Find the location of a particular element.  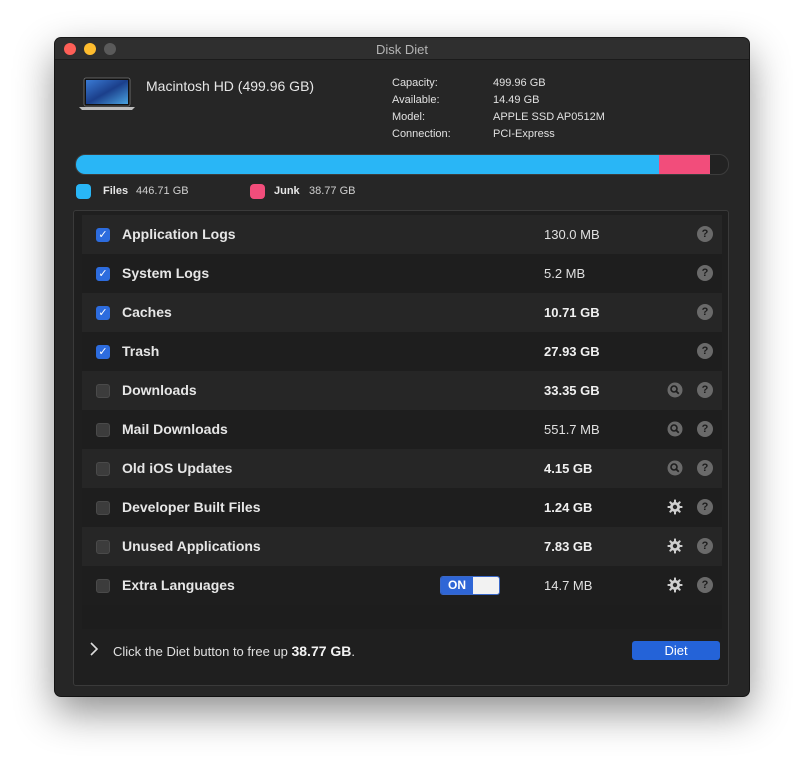

languages-toggle: ON is located at coordinates (470, 585).